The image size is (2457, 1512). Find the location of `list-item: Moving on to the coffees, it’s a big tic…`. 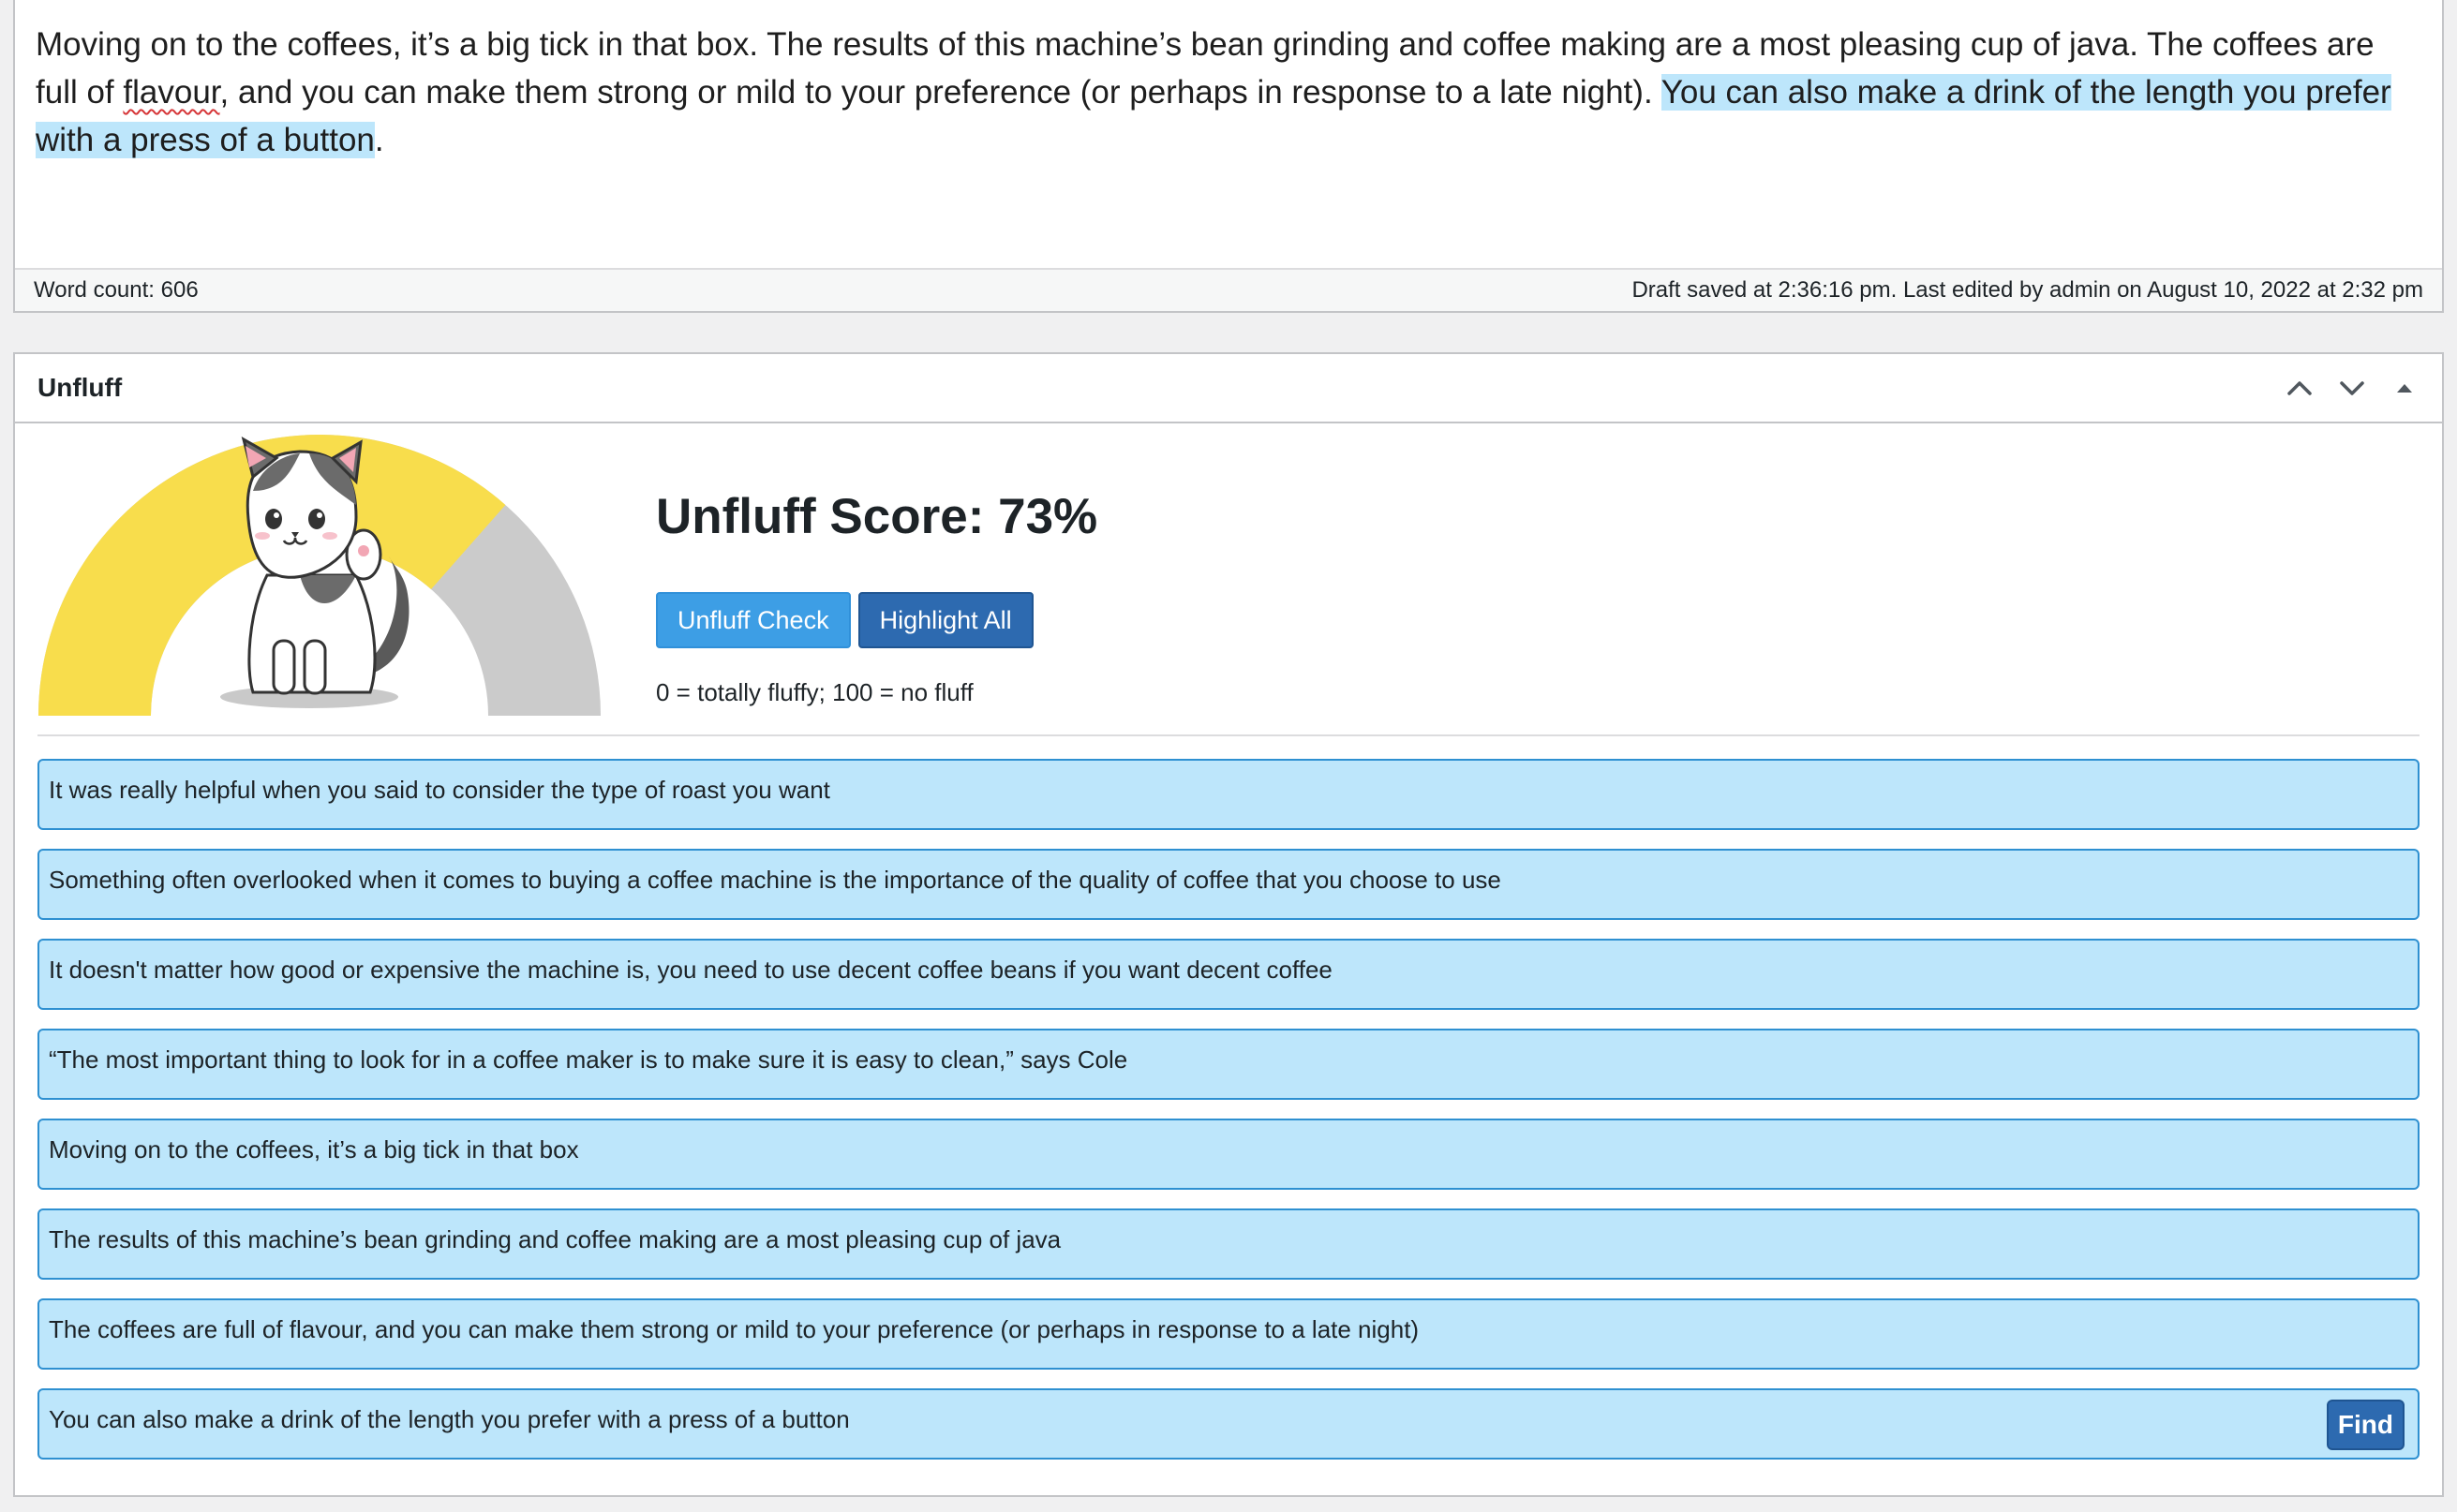

list-item: Moving on to the coffees, it’s a big tic… is located at coordinates (1228, 1154).